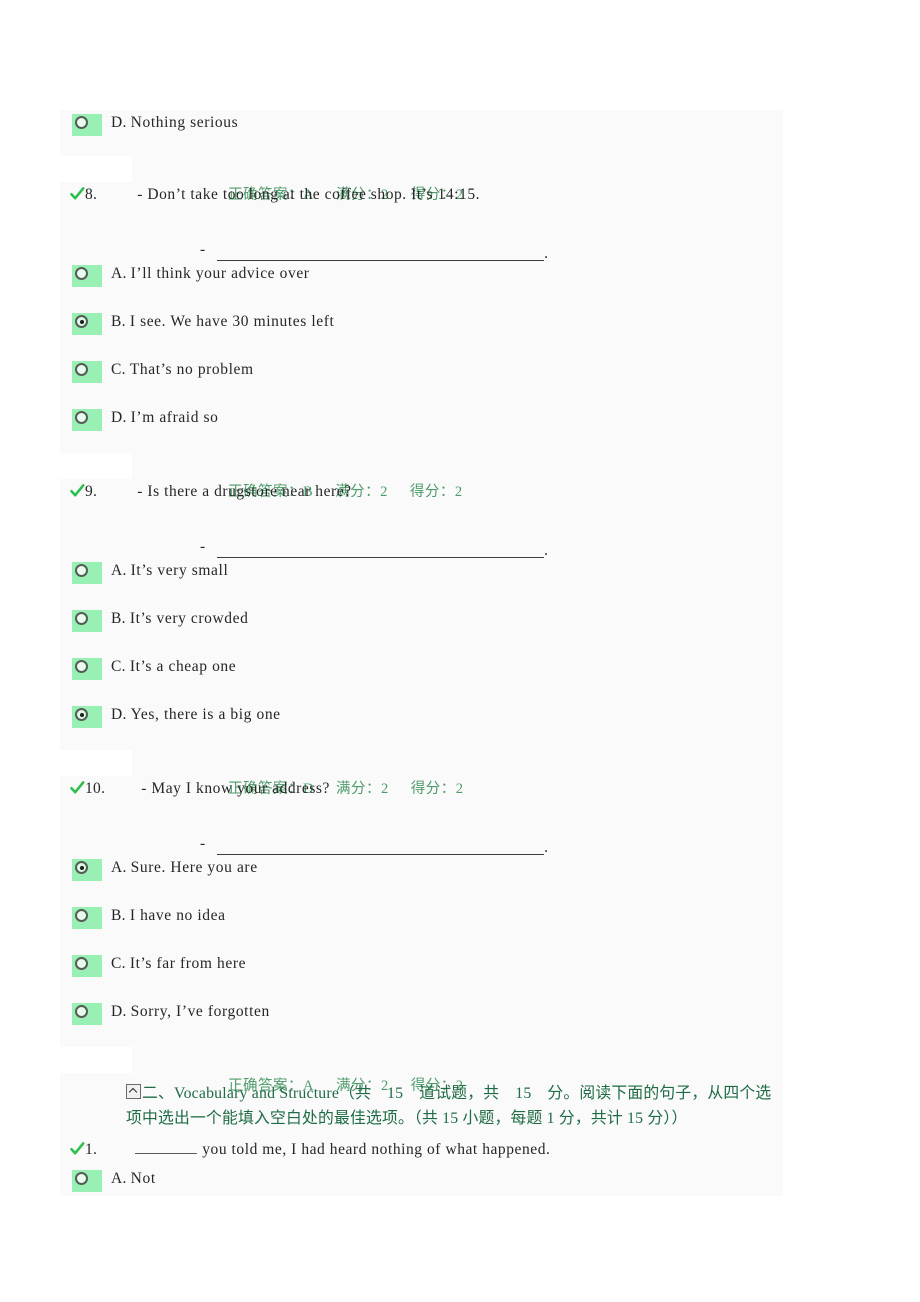 The image size is (920, 1302). What do you see at coordinates (177, 915) in the screenshot?
I see `option-text: I have no idea` at bounding box center [177, 915].